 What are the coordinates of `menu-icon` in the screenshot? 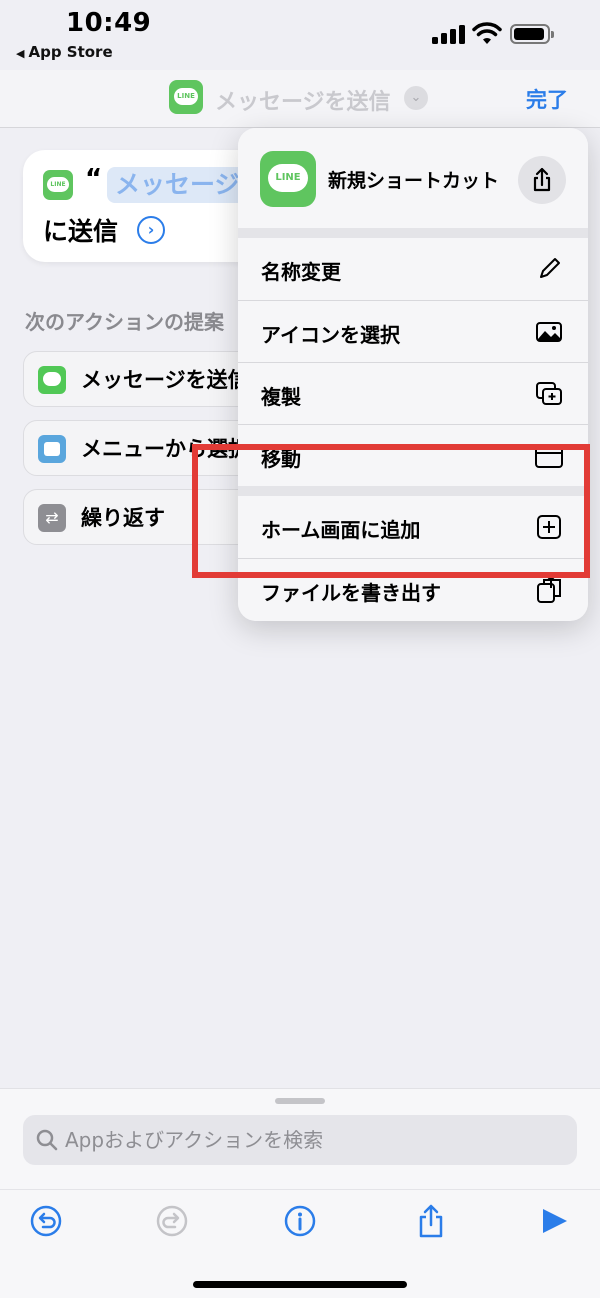 It's located at (52, 449).